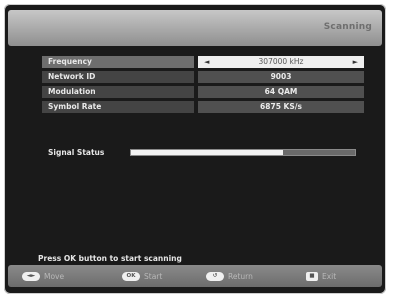  I want to click on signal-status-label: Signal Status, so click(76, 152).